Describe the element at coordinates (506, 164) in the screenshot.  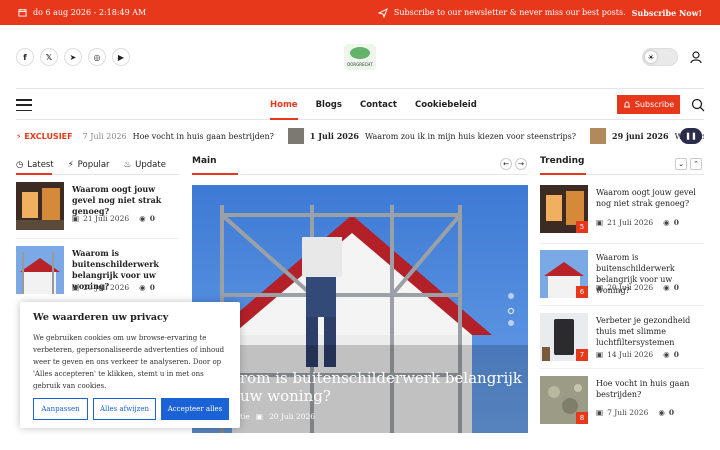
I see `prev-arrow-icon: ←` at that location.